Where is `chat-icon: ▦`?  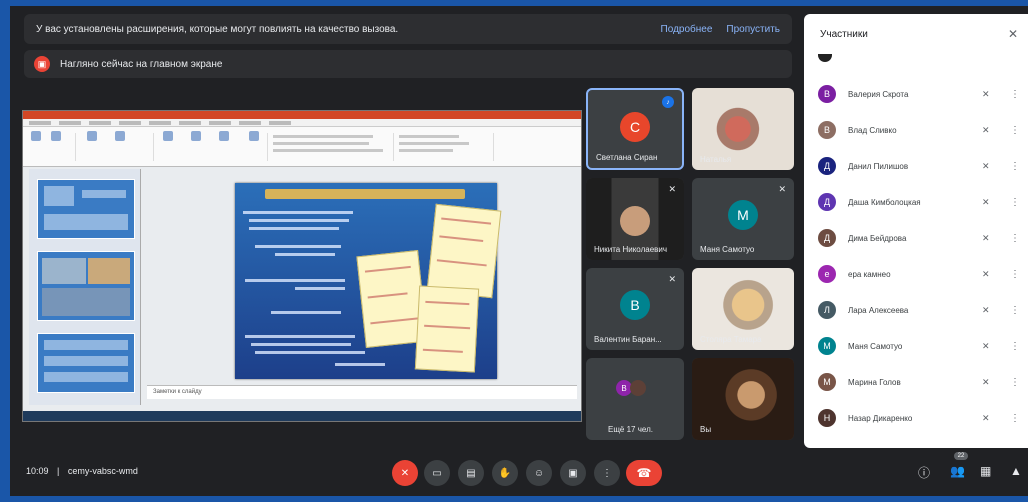
chat-icon: ▦ is located at coordinates (985, 471).